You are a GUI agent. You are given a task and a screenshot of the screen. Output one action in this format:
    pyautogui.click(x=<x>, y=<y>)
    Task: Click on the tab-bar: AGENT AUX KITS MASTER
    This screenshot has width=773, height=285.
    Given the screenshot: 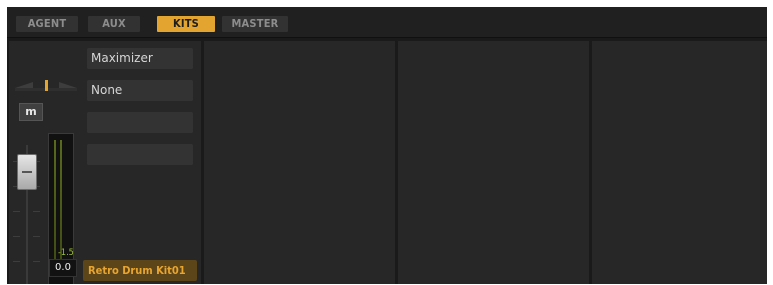 What is the action you would take?
    pyautogui.click(x=387, y=22)
    